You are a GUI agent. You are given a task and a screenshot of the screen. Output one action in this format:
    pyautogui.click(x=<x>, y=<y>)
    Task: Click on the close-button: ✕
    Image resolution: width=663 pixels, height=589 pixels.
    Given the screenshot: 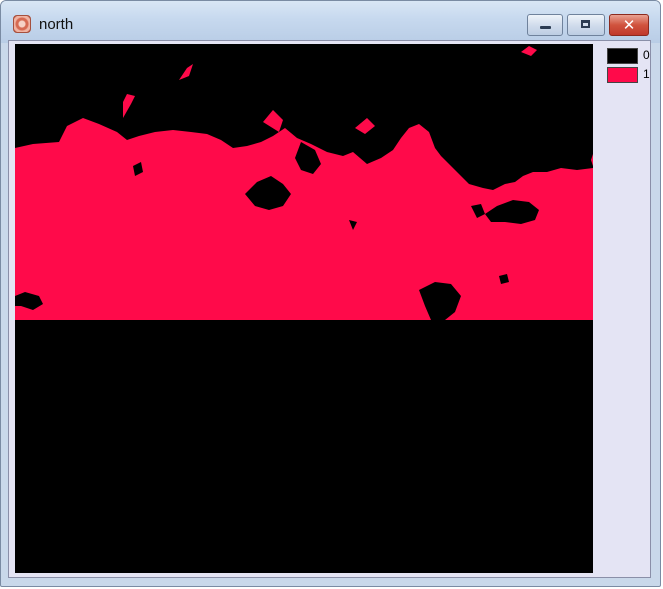 What is the action you would take?
    pyautogui.click(x=629, y=25)
    